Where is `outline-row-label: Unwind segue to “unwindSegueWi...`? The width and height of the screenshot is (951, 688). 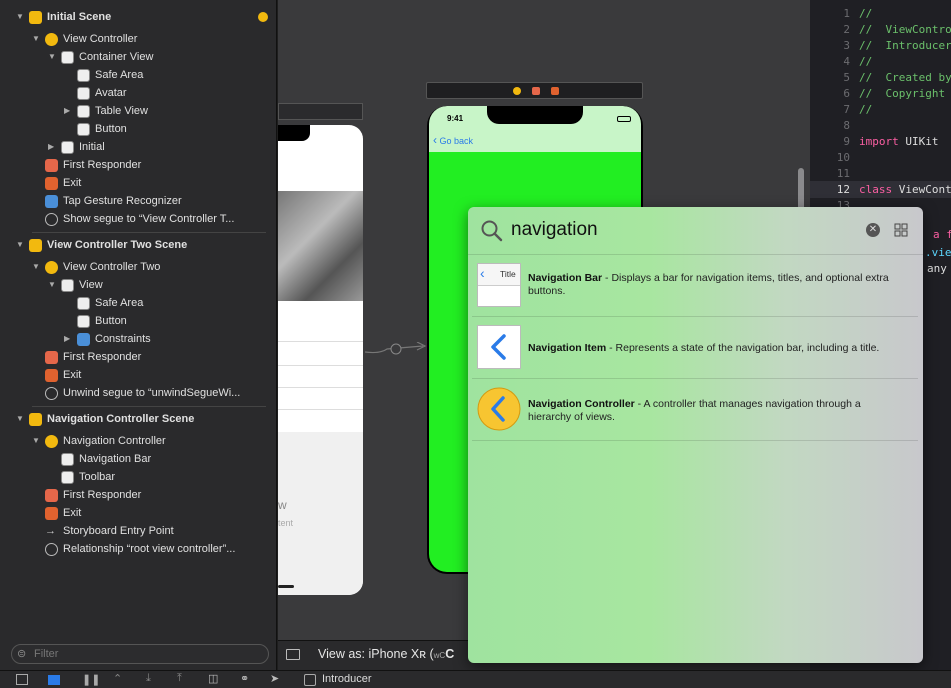 outline-row-label: Unwind segue to “unwindSegueWi... is located at coordinates (152, 393).